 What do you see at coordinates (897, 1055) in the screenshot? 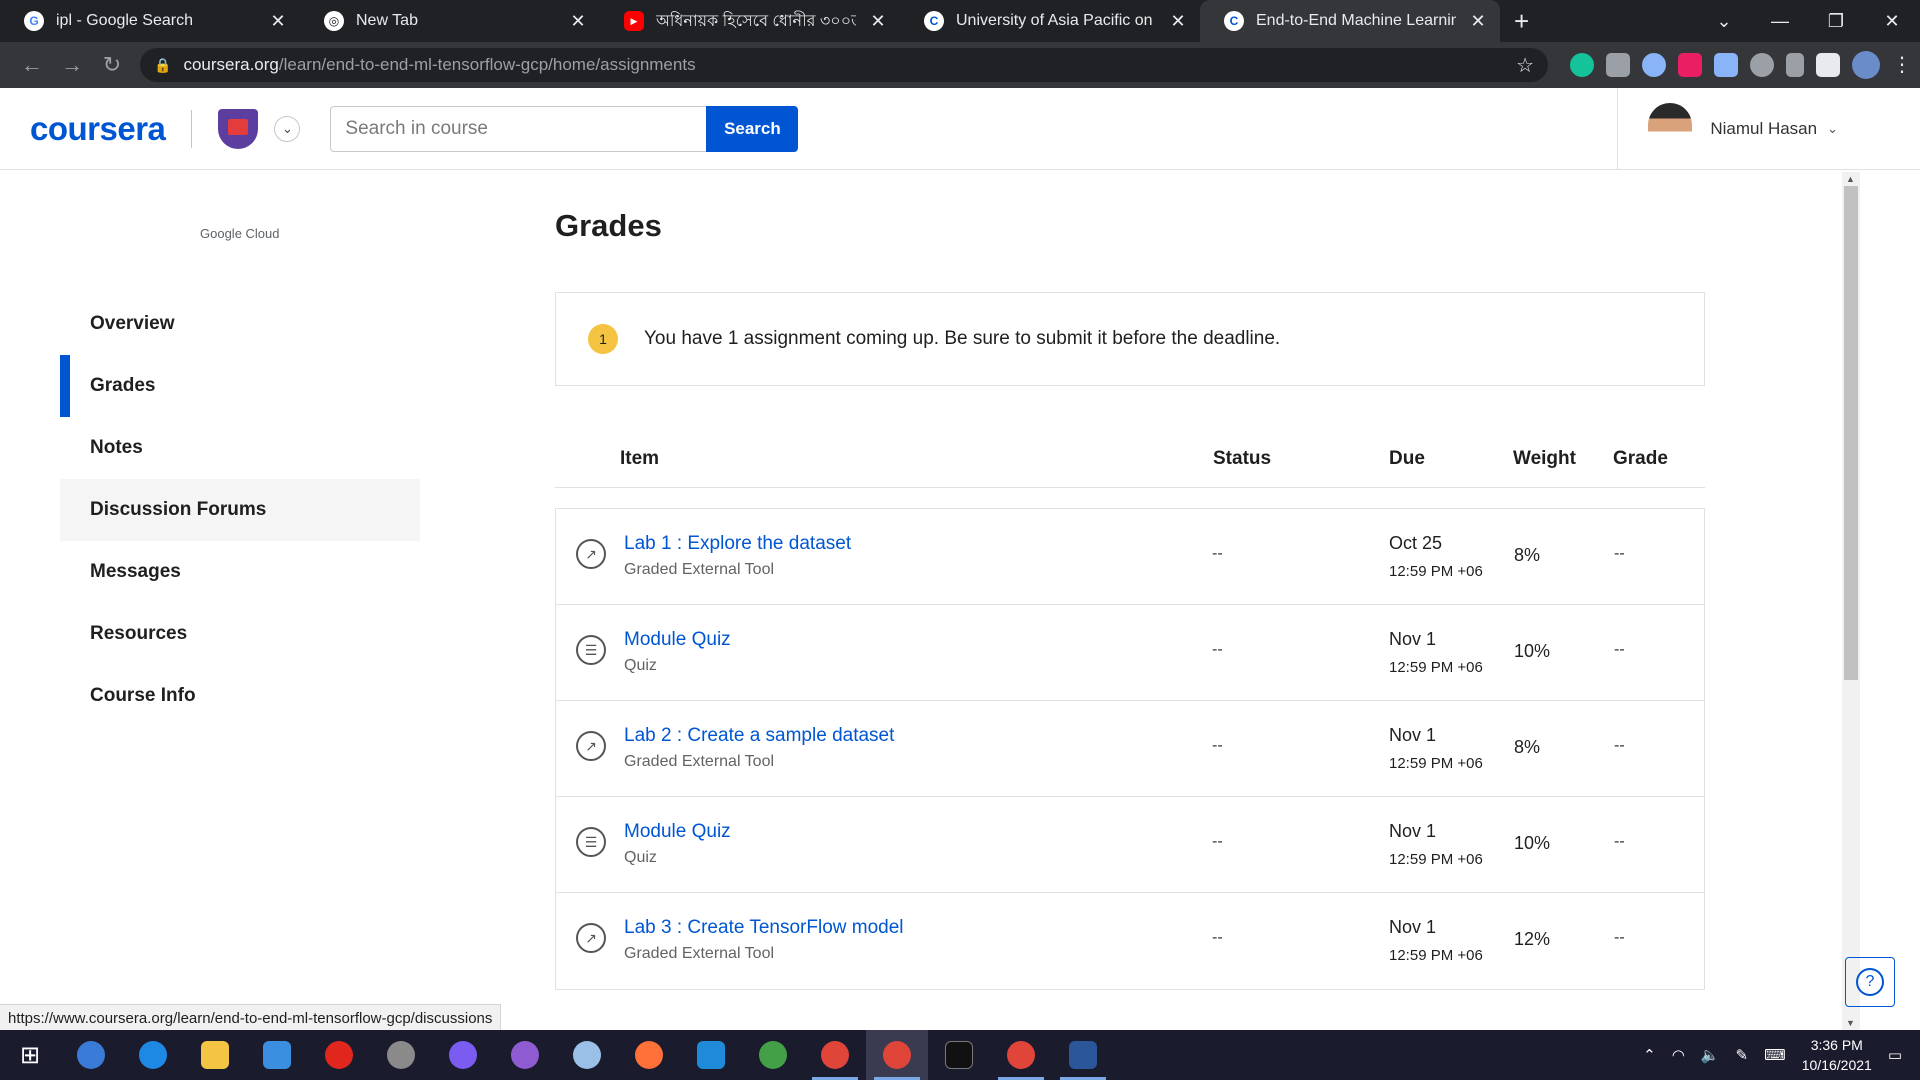
I see `chrome-active-icon` at bounding box center [897, 1055].